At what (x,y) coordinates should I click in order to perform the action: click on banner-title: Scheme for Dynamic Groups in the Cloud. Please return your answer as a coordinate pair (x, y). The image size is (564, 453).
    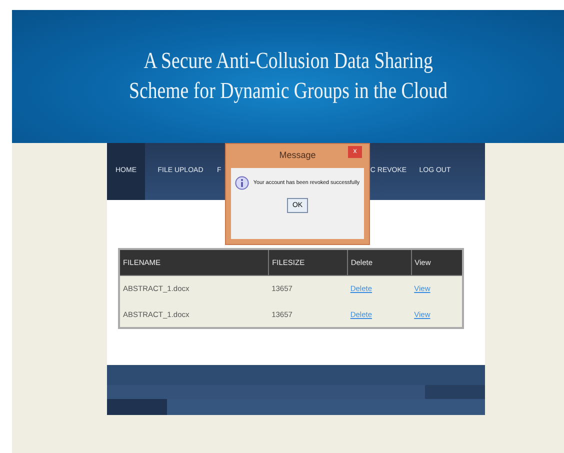
    Looking at the image, I should click on (288, 91).